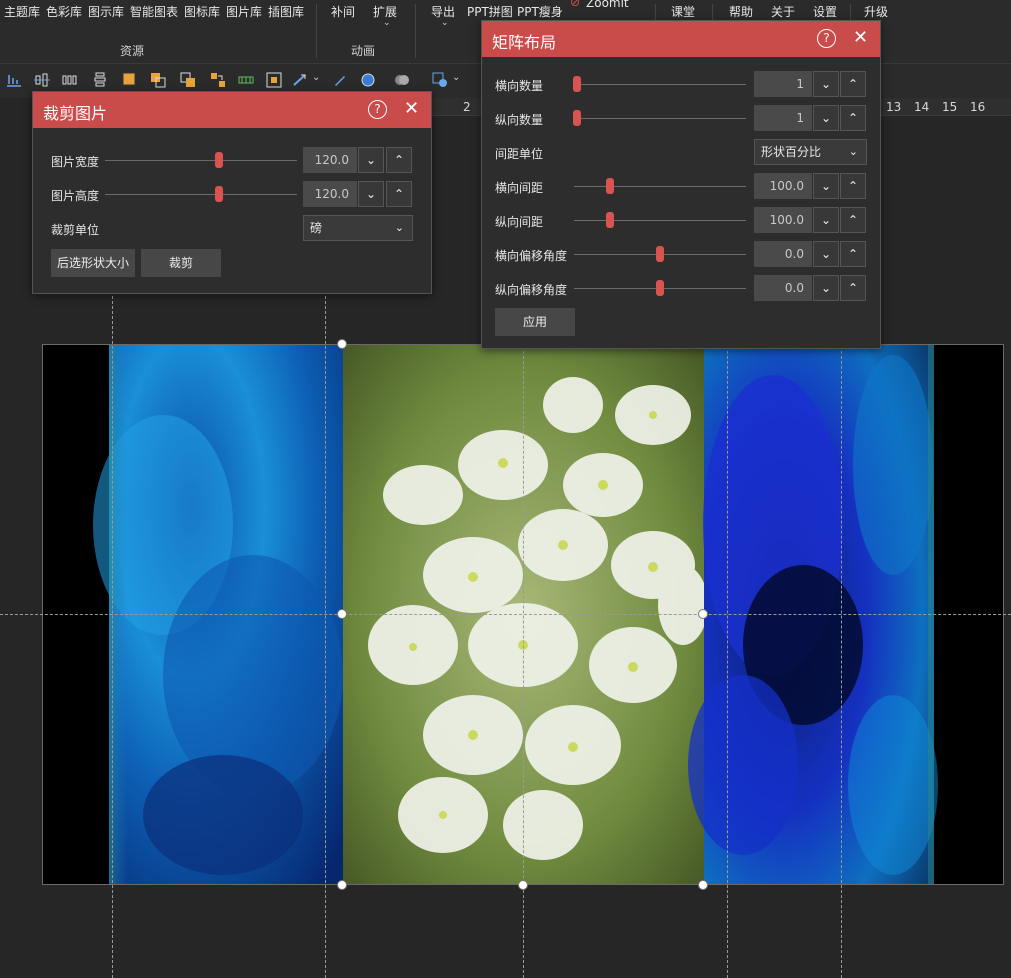 Image resolution: width=1011 pixels, height=978 pixels. I want to click on rotate-icon, so click(300, 80).